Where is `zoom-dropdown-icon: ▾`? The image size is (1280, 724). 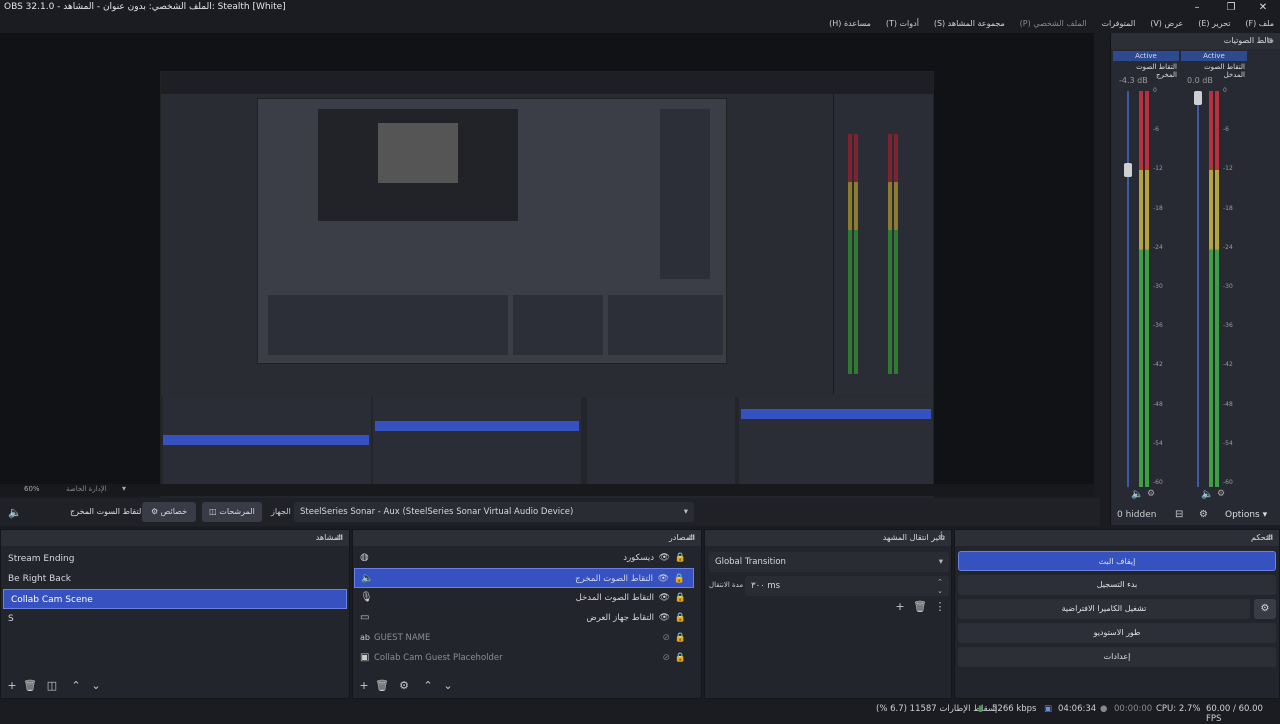 zoom-dropdown-icon: ▾ is located at coordinates (124, 488).